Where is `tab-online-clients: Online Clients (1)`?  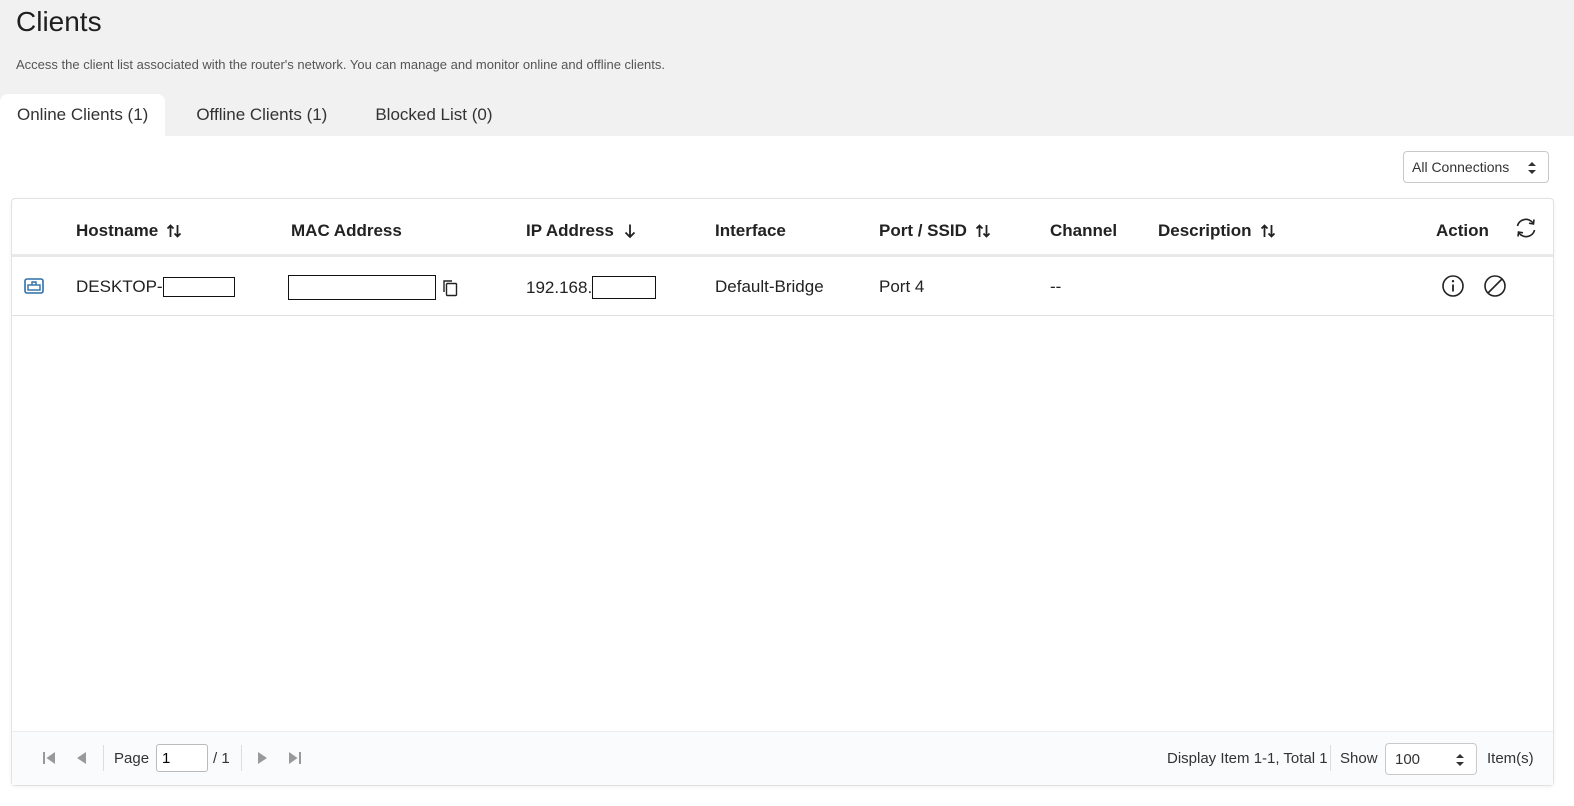 tab-online-clients: Online Clients (1) is located at coordinates (83, 115).